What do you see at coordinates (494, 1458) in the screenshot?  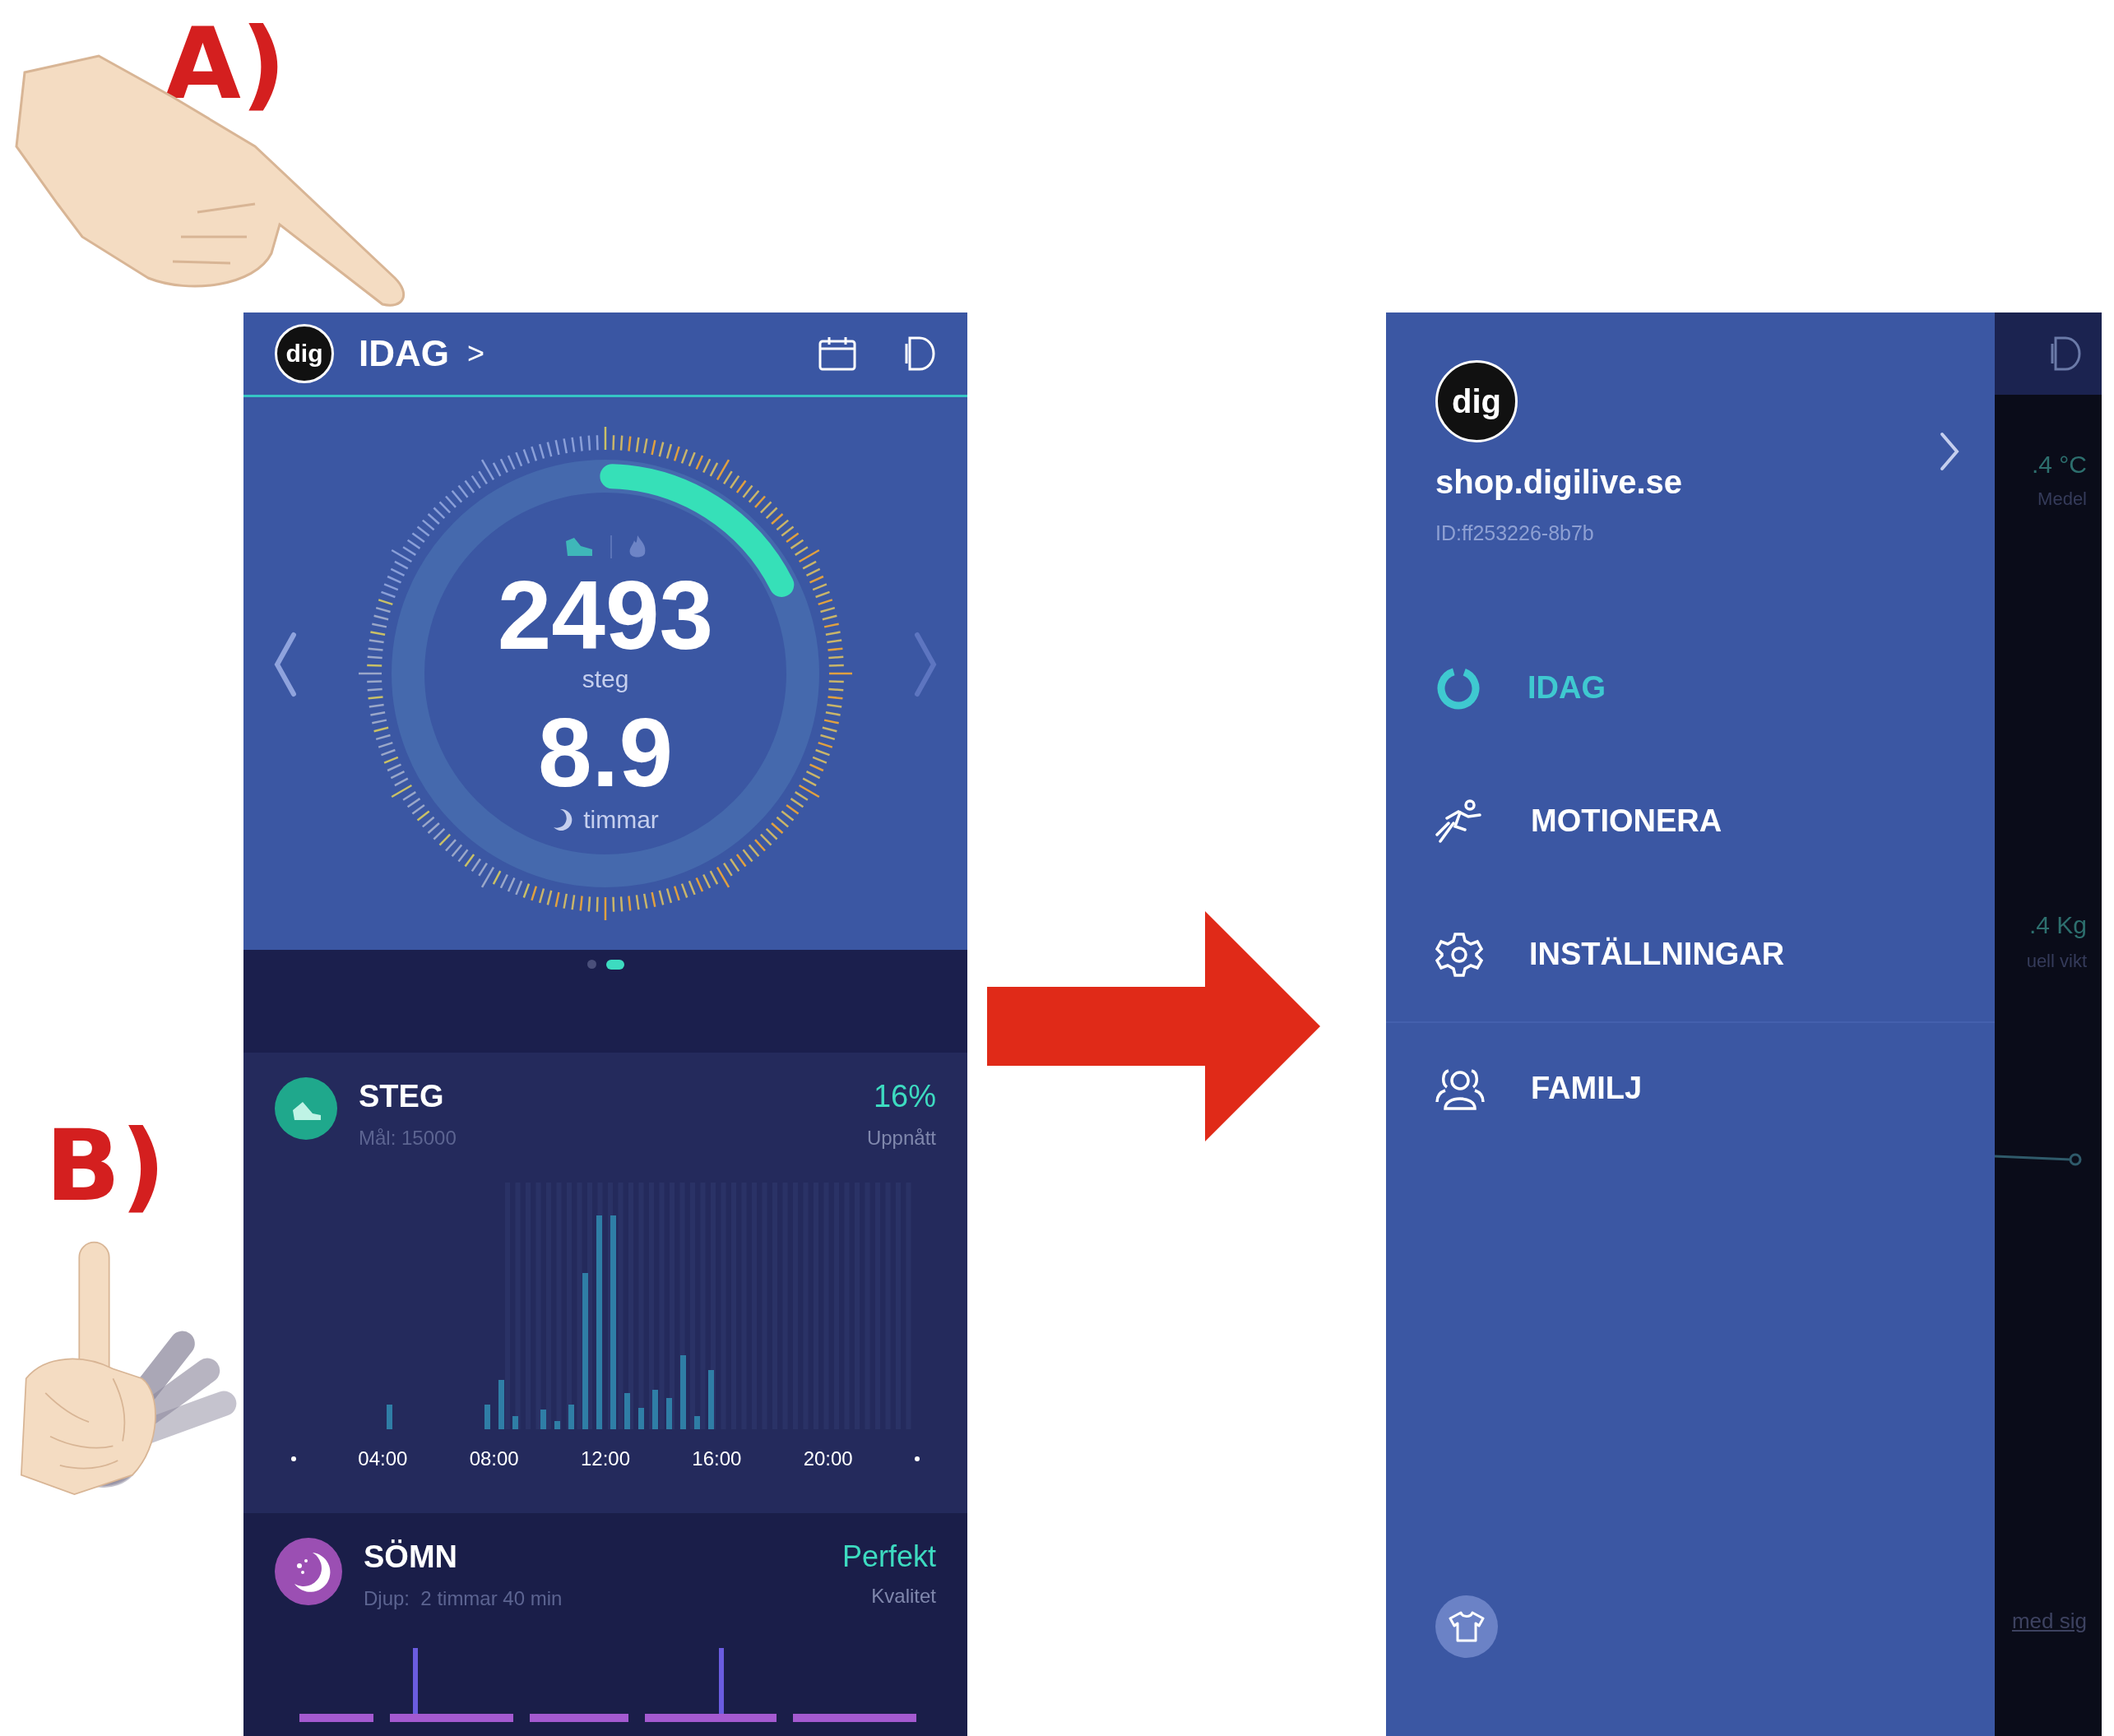 I see `axis-label: 08:00` at bounding box center [494, 1458].